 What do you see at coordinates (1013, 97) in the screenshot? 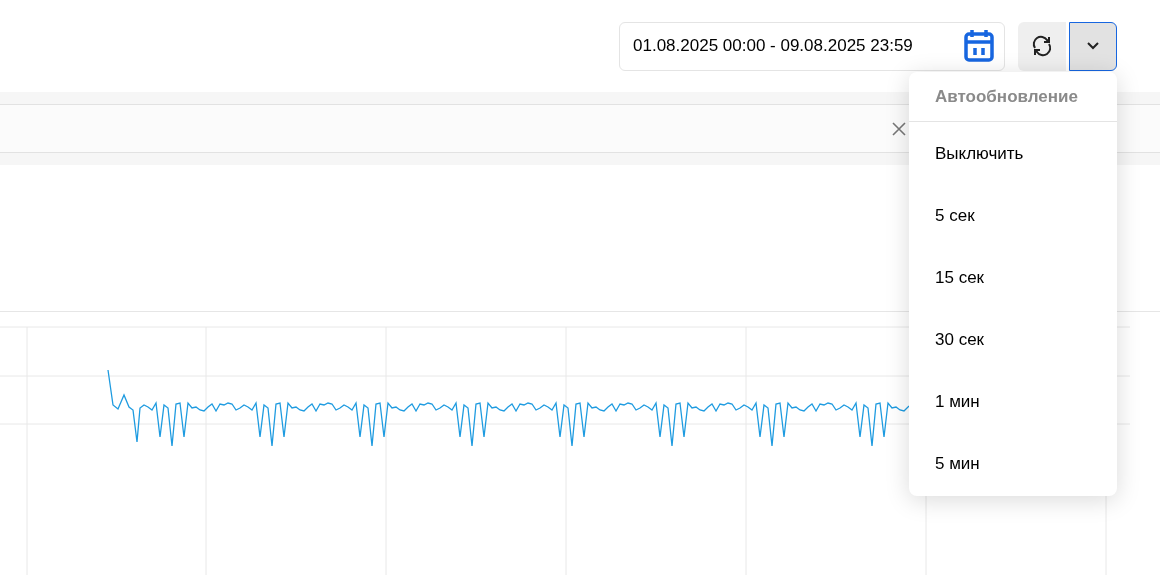
I see `menu-title: Автообновление` at bounding box center [1013, 97].